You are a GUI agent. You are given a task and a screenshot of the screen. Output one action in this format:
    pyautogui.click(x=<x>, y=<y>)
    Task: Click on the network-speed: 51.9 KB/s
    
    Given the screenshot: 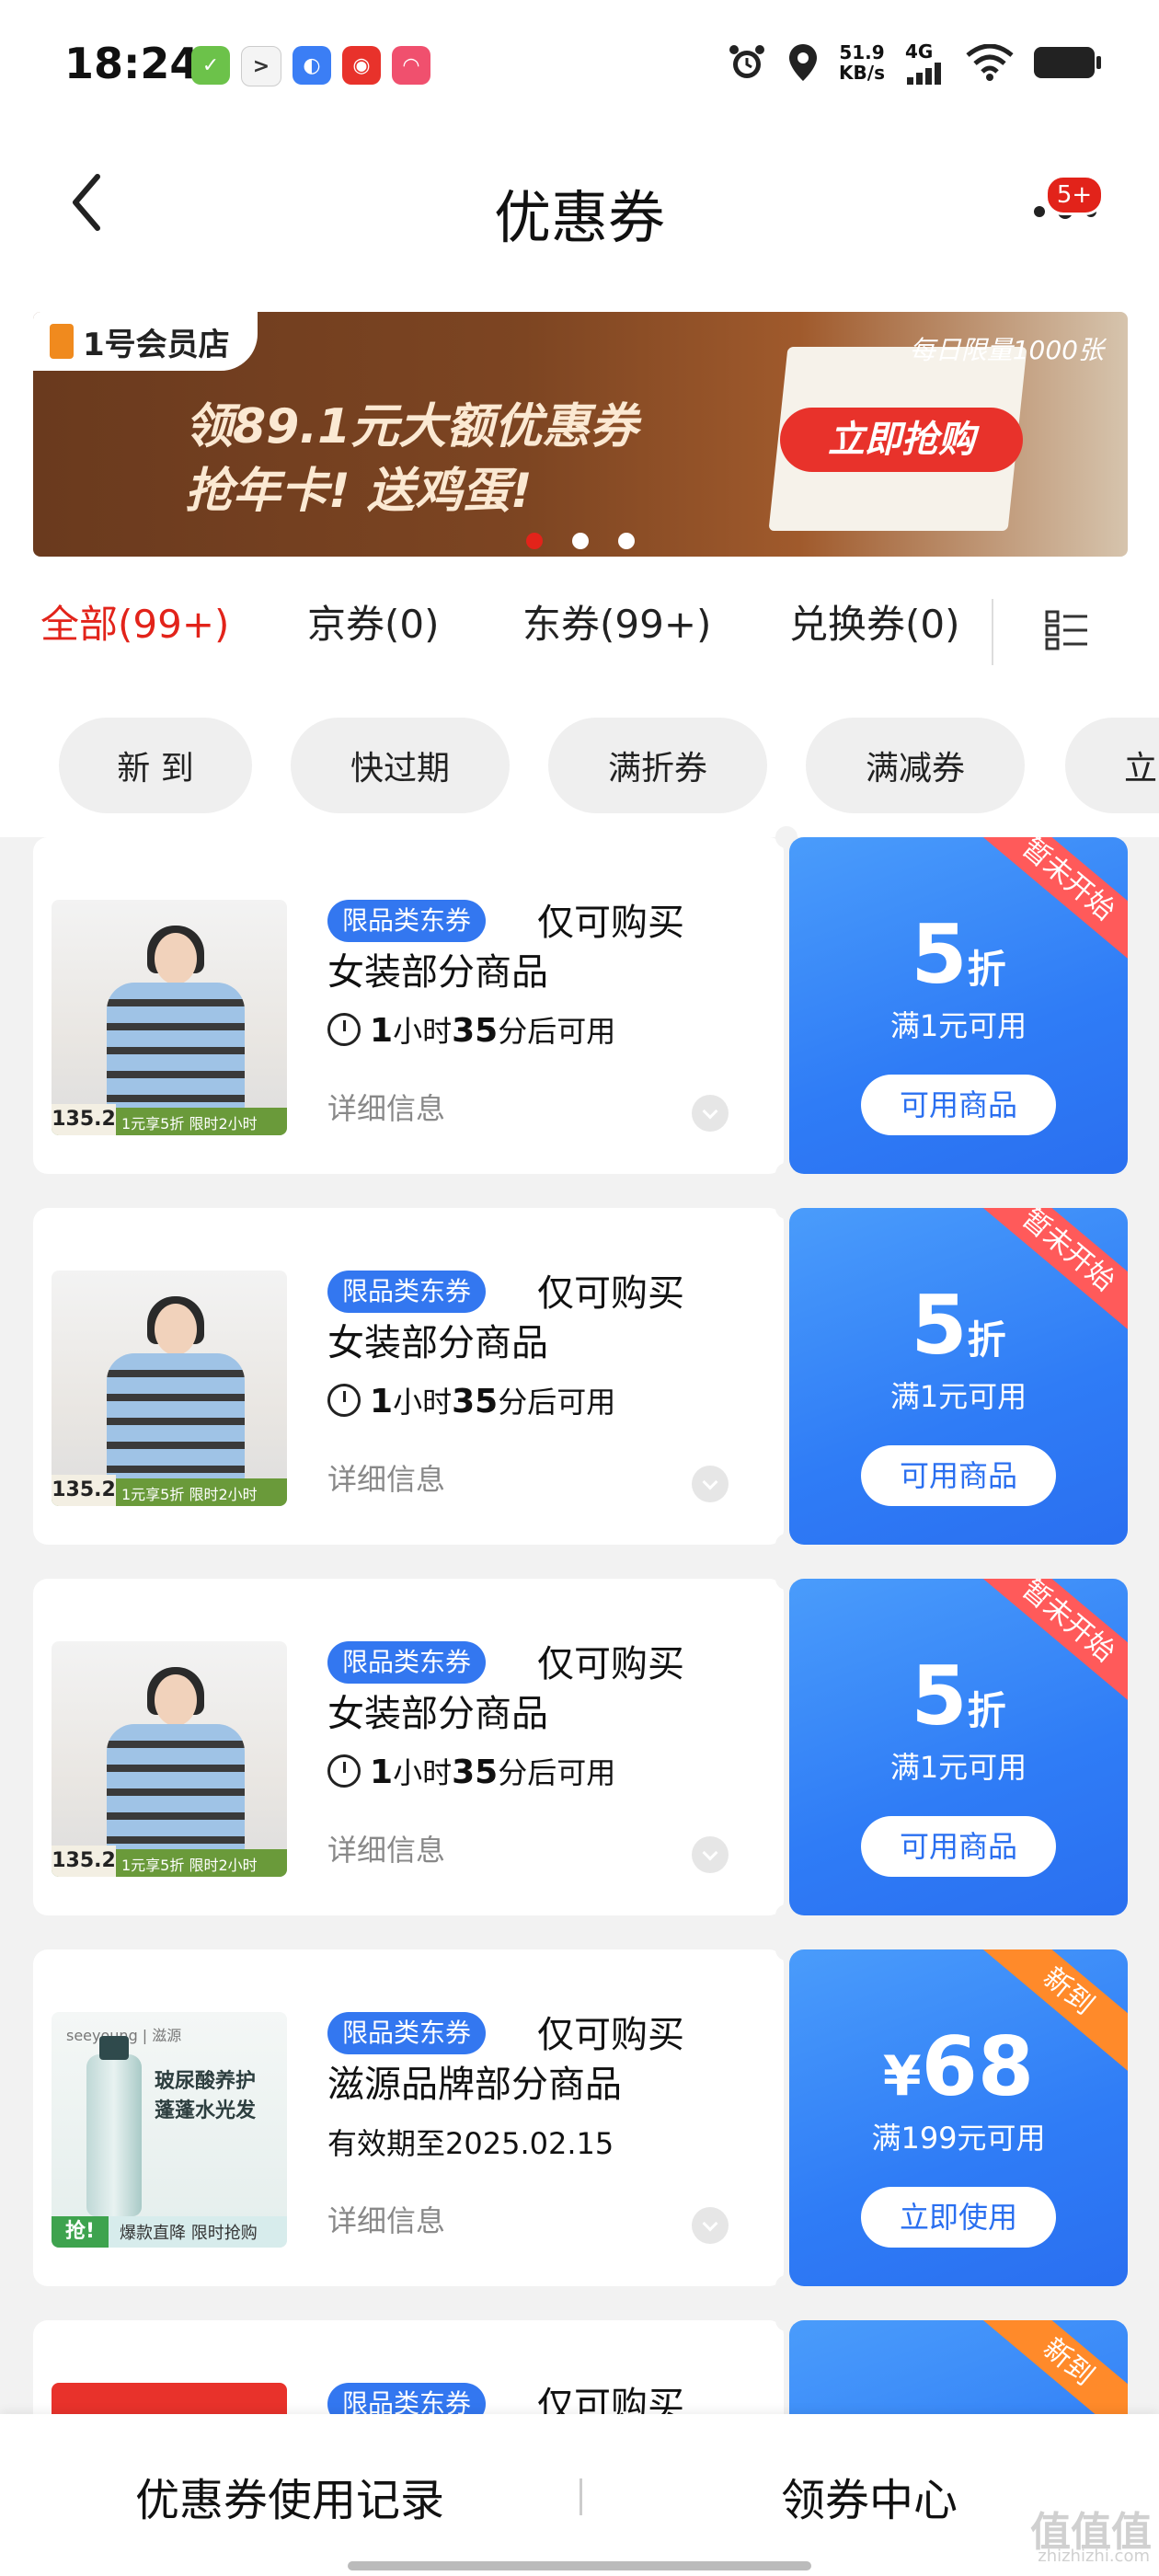 What is the action you would take?
    pyautogui.click(x=862, y=62)
    